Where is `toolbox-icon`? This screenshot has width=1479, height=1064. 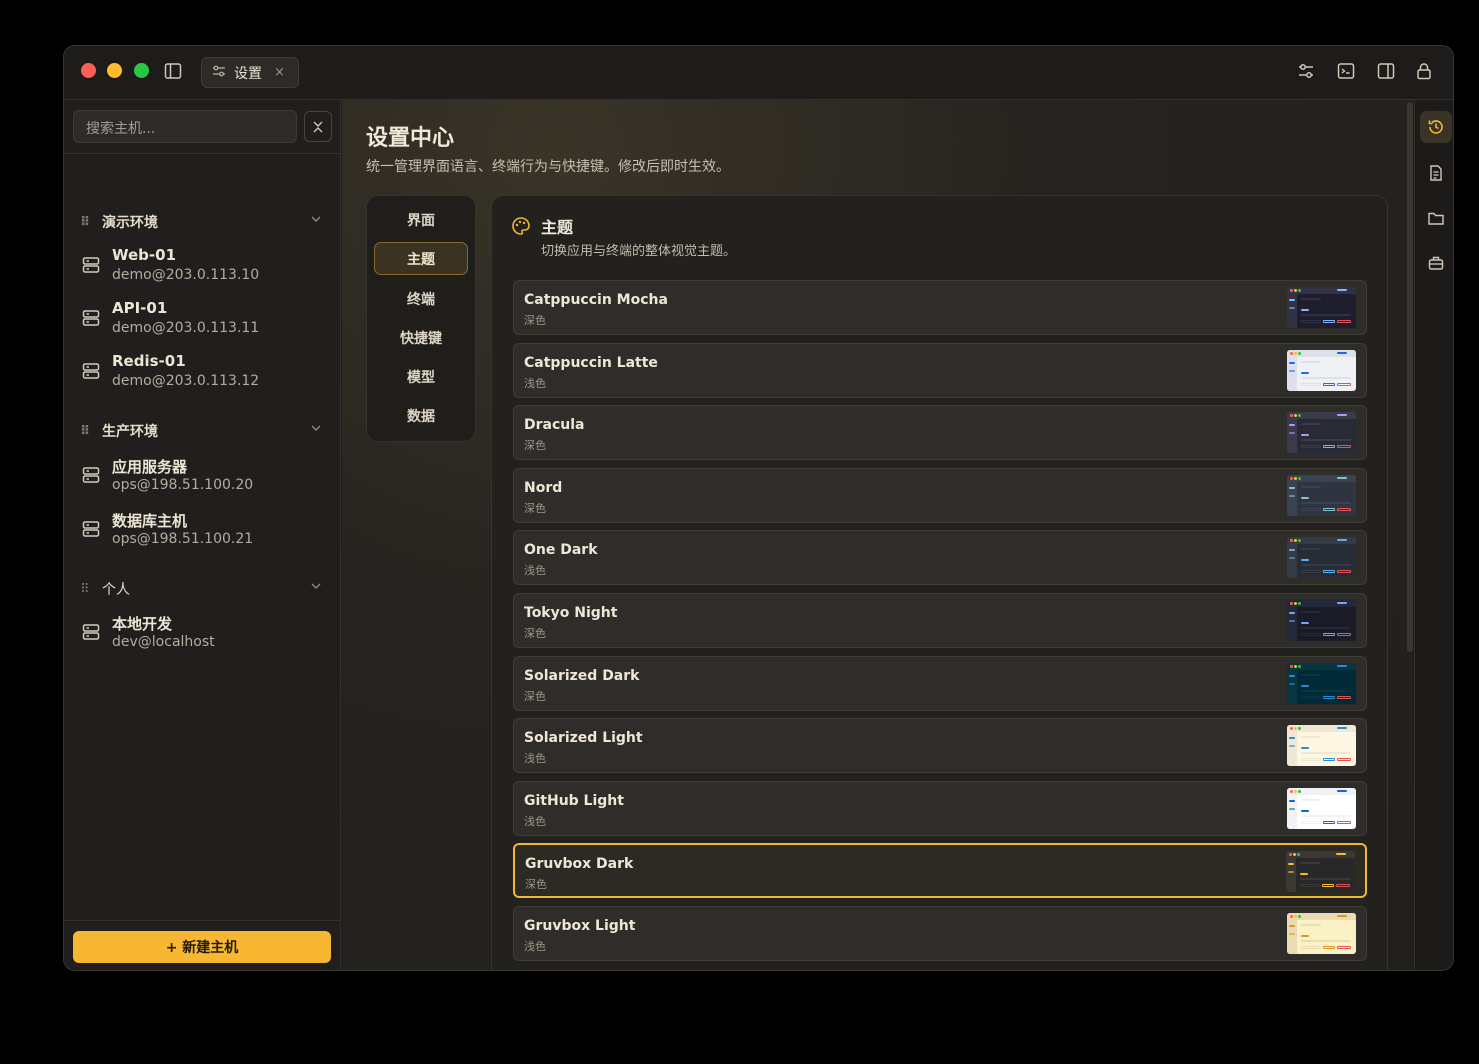
toolbox-icon is located at coordinates (1436, 263).